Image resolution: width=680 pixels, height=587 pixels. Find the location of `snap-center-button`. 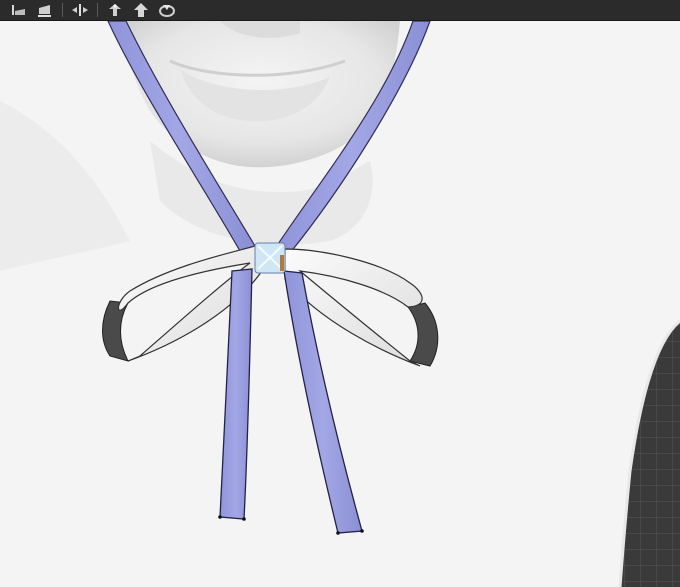

snap-center-button is located at coordinates (80, 10).